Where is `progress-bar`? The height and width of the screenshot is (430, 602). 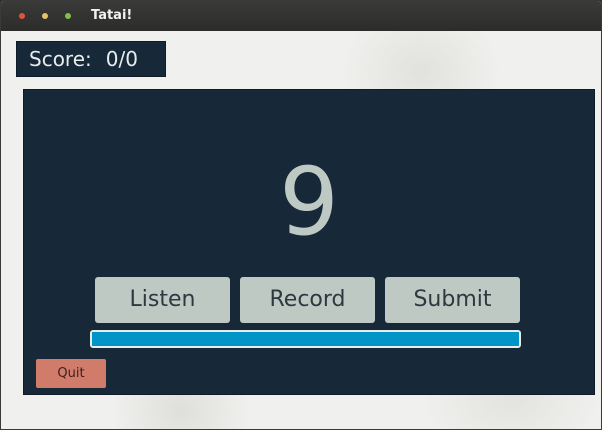
progress-bar is located at coordinates (305, 339).